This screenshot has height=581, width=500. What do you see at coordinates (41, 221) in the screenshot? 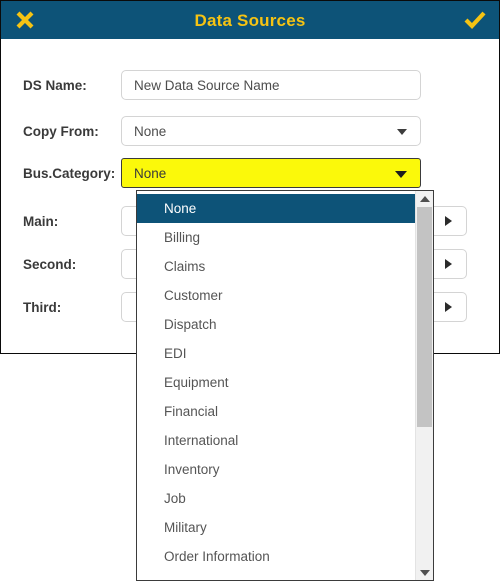
I see `label-main: Main:` at bounding box center [41, 221].